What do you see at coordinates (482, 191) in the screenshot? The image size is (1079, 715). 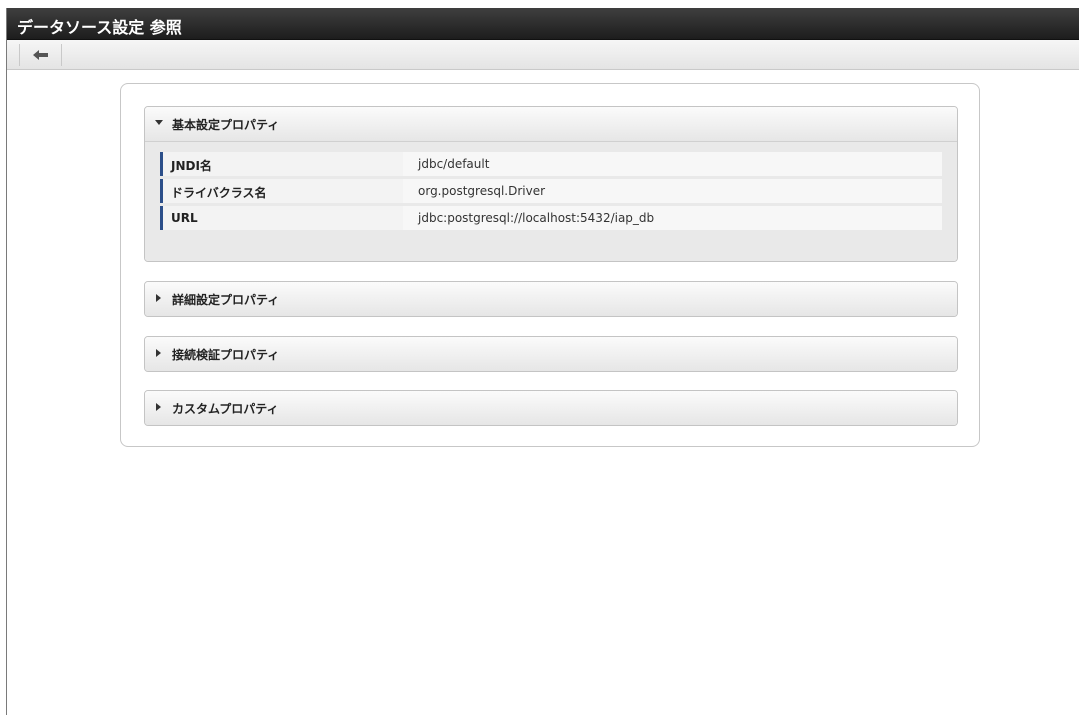 I see `property-value: org.postgresql.Driver` at bounding box center [482, 191].